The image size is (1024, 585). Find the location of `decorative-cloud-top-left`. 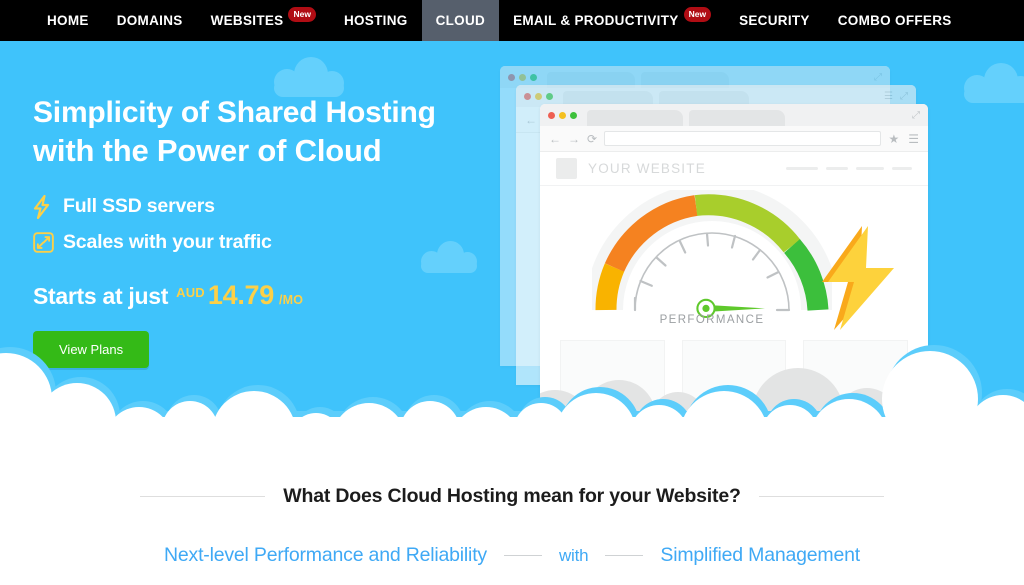

decorative-cloud-top-left is located at coordinates (309, 77).